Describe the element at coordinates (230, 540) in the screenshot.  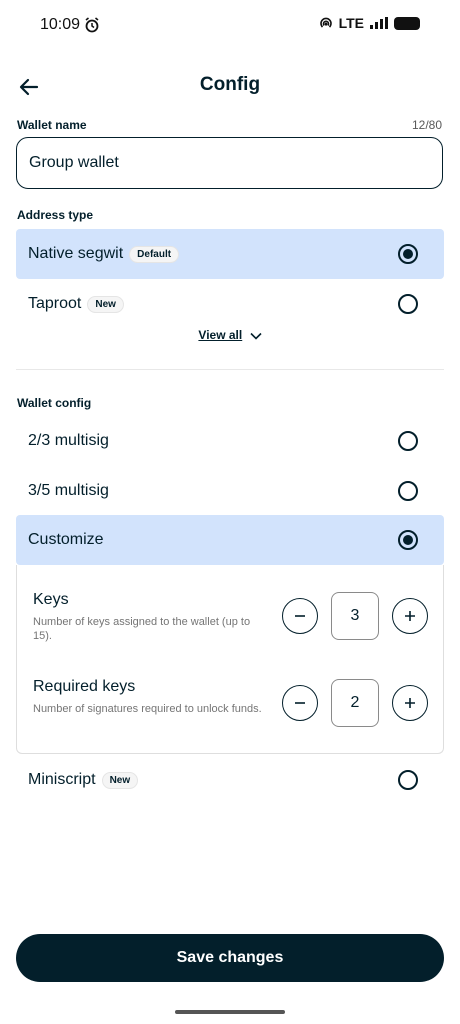
I see `option-customize: Customize` at that location.